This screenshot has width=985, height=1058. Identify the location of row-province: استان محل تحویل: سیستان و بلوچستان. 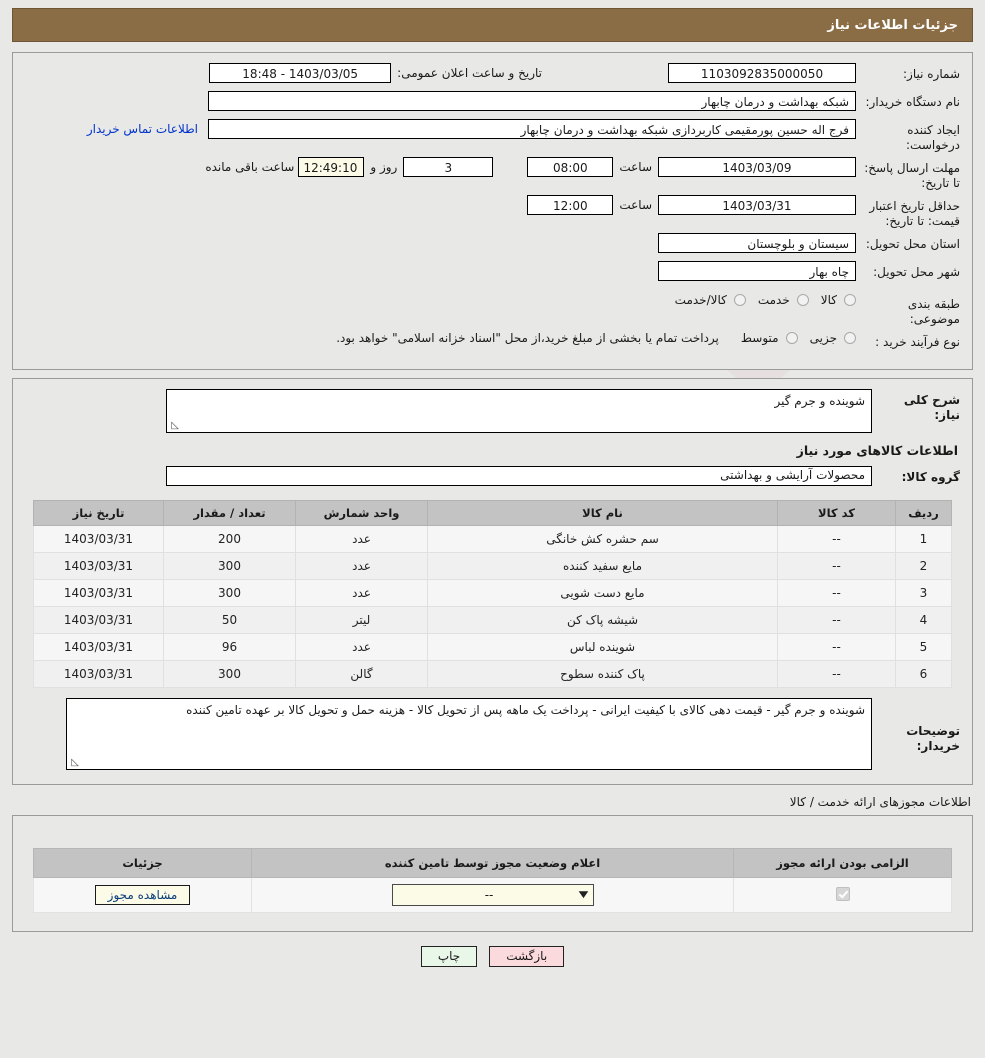
(492, 245).